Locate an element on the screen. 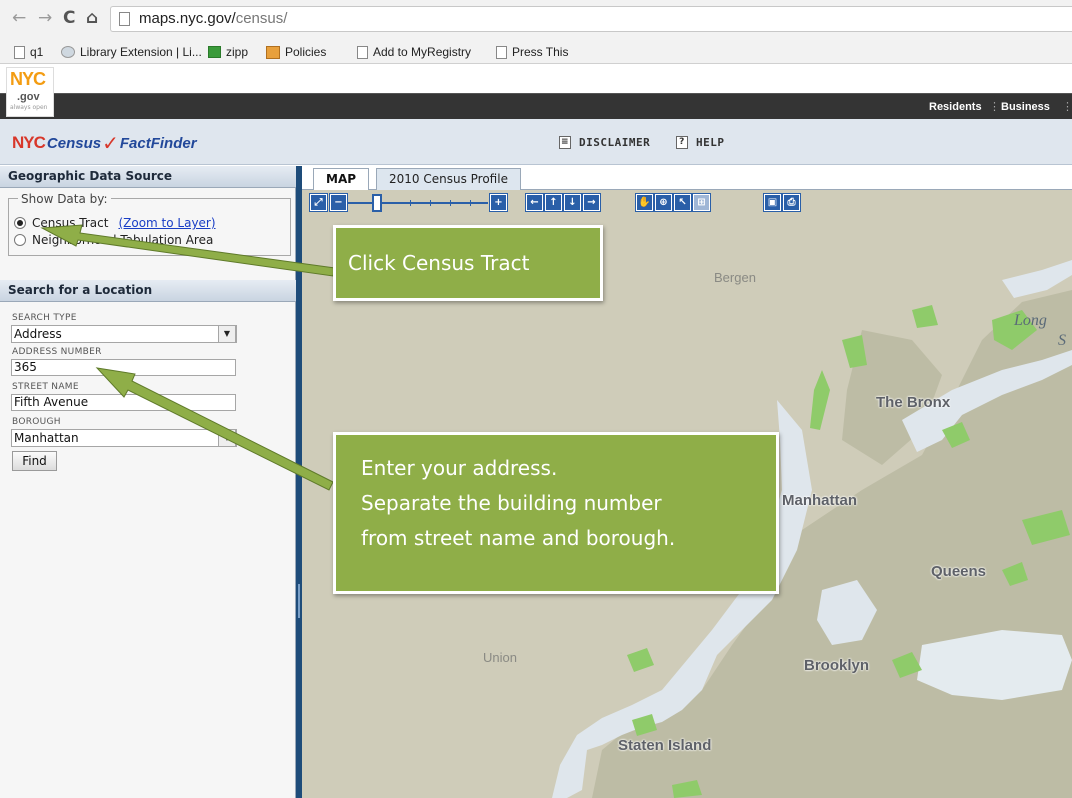 The width and height of the screenshot is (1072, 798). nav-link-residents: Residents is located at coordinates (955, 107).